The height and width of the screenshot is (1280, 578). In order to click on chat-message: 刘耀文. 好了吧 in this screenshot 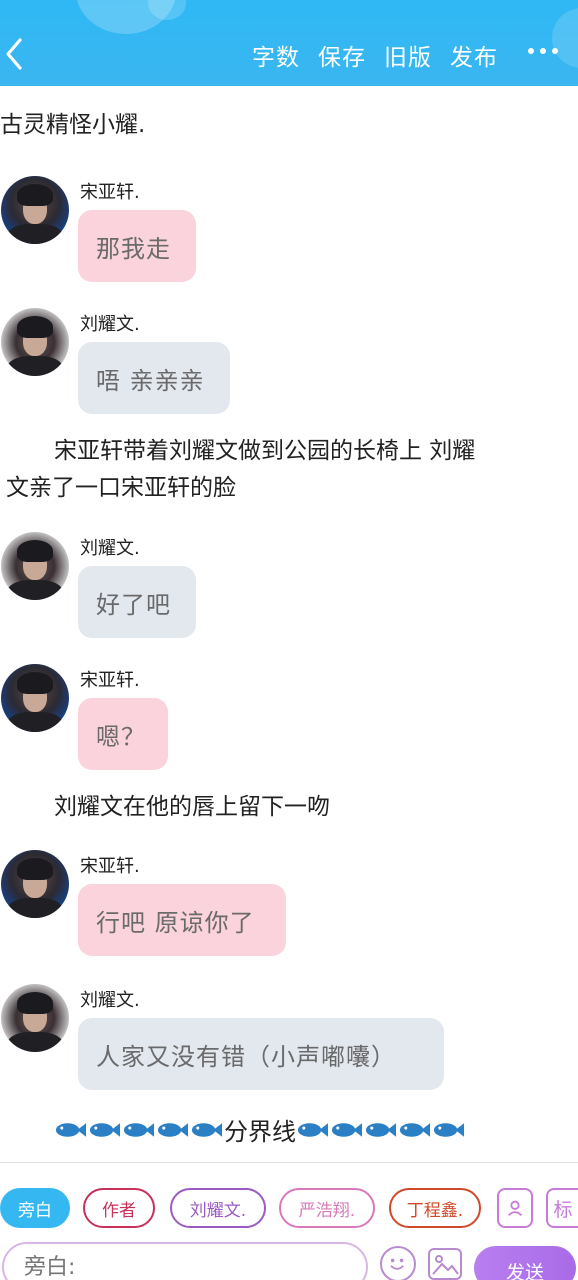, I will do `click(289, 587)`.